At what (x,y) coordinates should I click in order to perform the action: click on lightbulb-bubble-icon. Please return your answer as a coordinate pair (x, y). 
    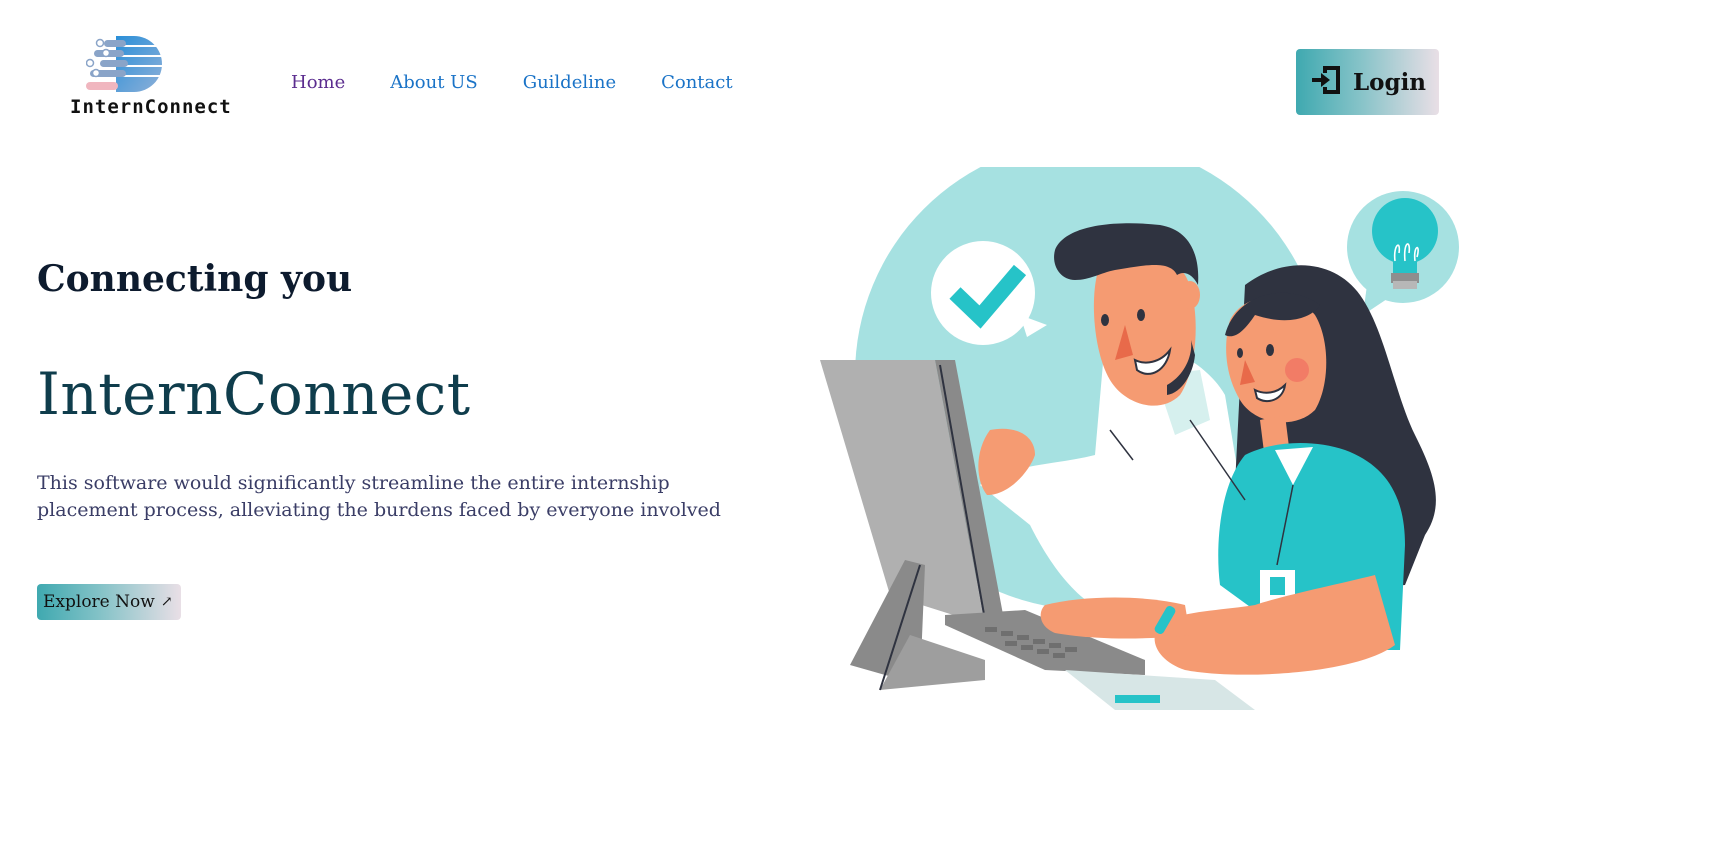
    Looking at the image, I should click on (1403, 253).